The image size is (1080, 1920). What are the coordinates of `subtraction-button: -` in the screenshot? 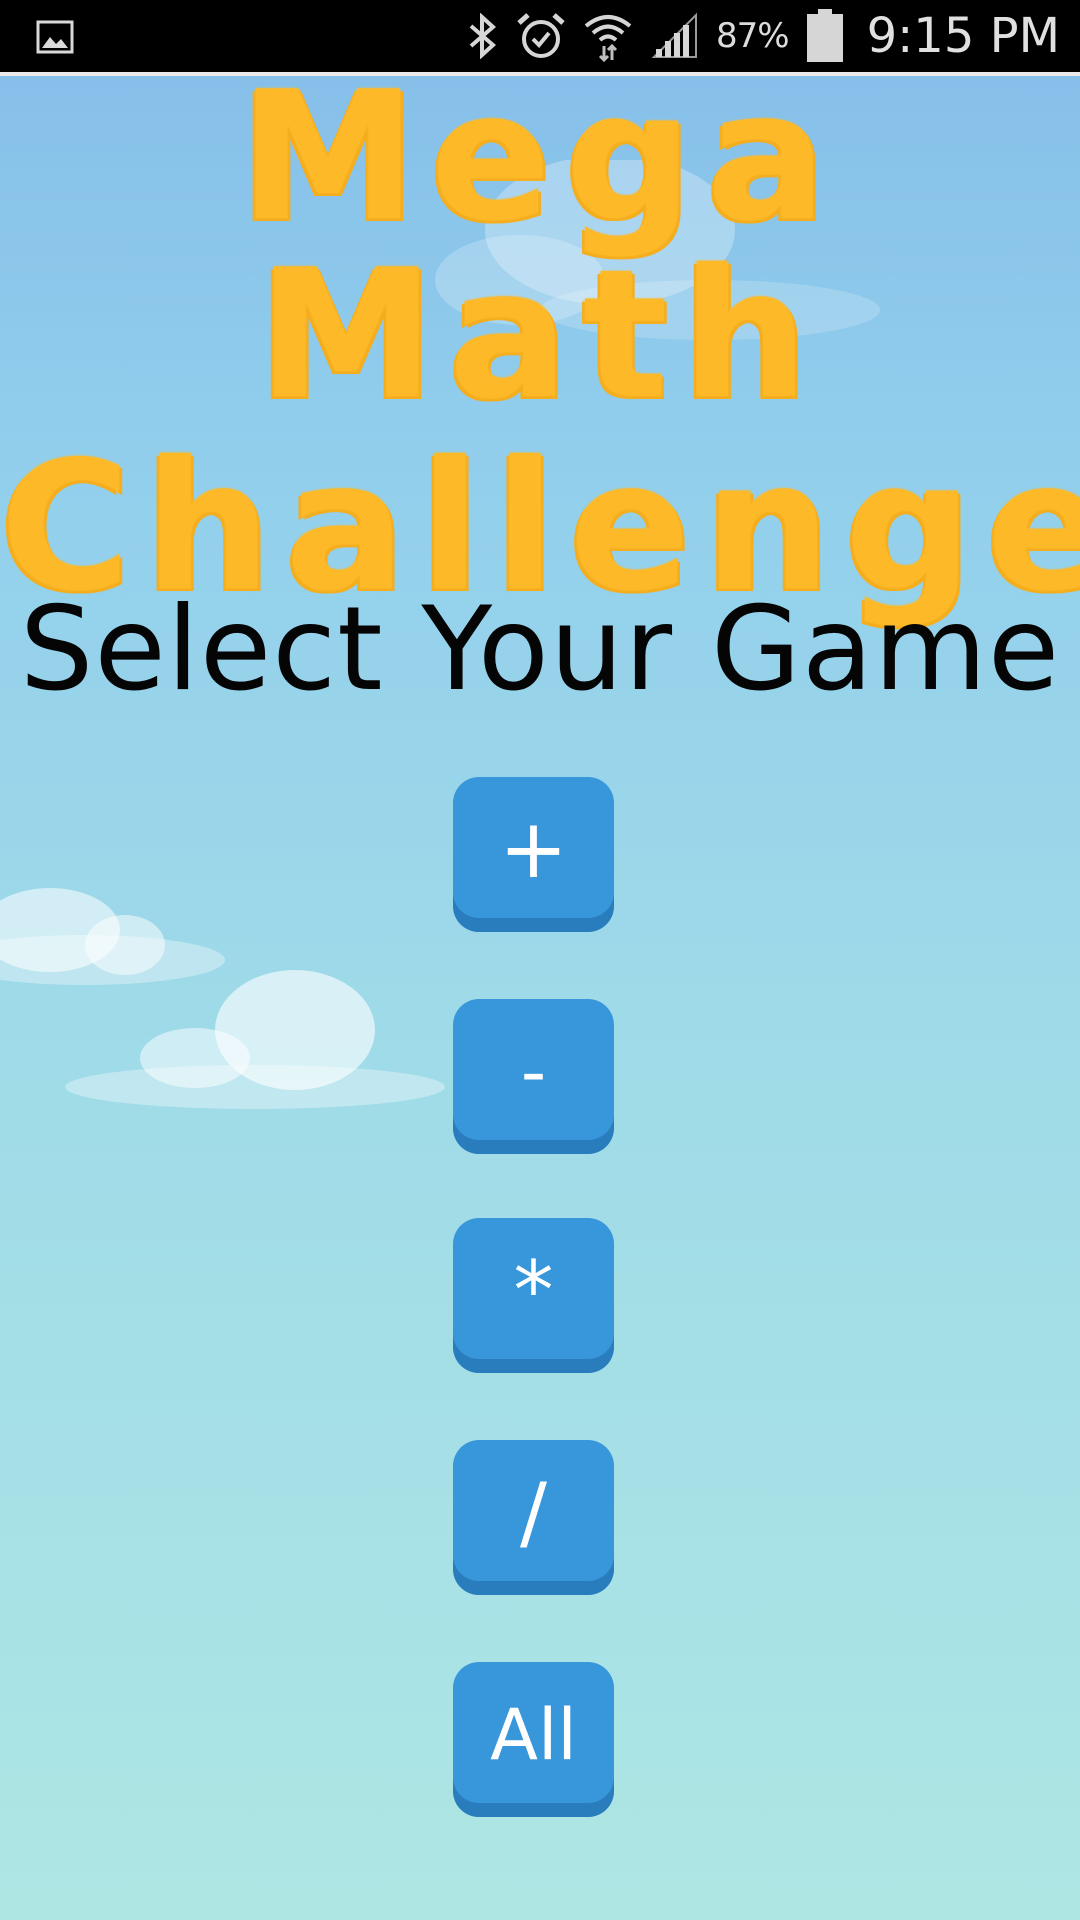 It's located at (533, 1076).